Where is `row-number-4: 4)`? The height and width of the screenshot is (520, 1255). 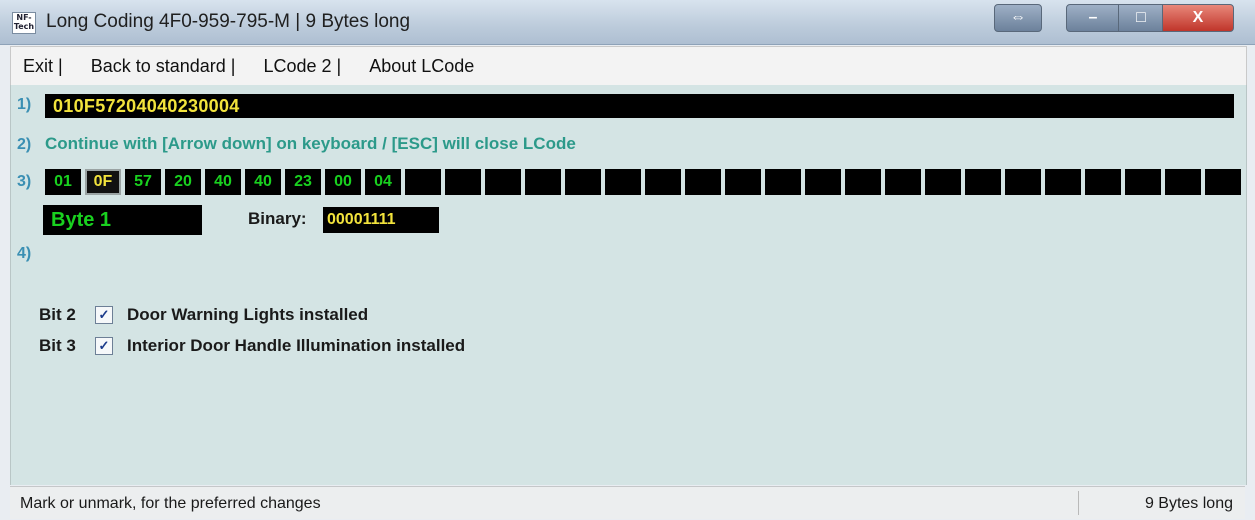 row-number-4: 4) is located at coordinates (24, 253).